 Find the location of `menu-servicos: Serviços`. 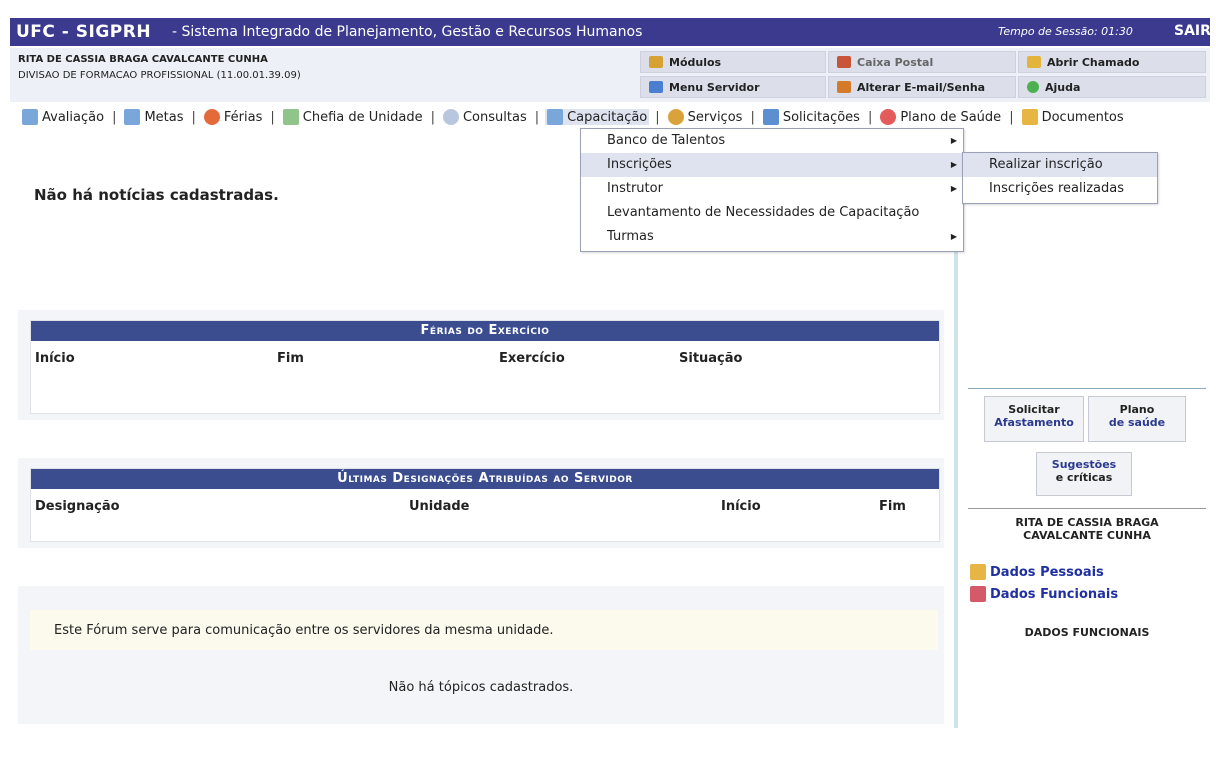

menu-servicos: Serviços is located at coordinates (705, 117).